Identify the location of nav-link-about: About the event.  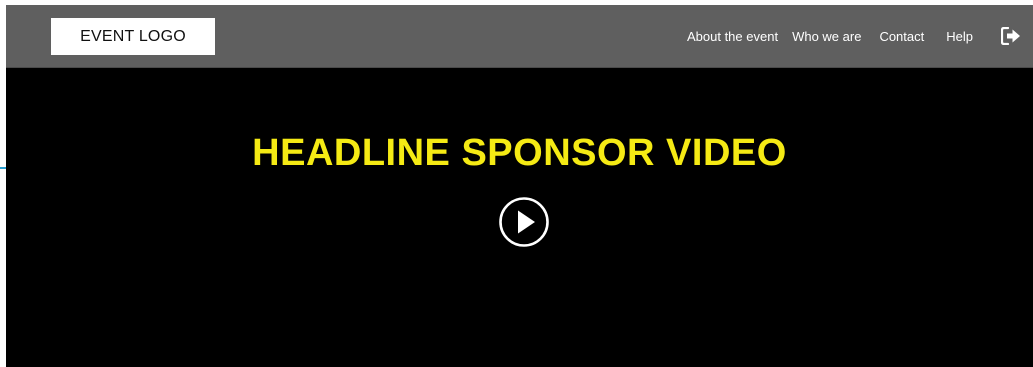
(732, 36).